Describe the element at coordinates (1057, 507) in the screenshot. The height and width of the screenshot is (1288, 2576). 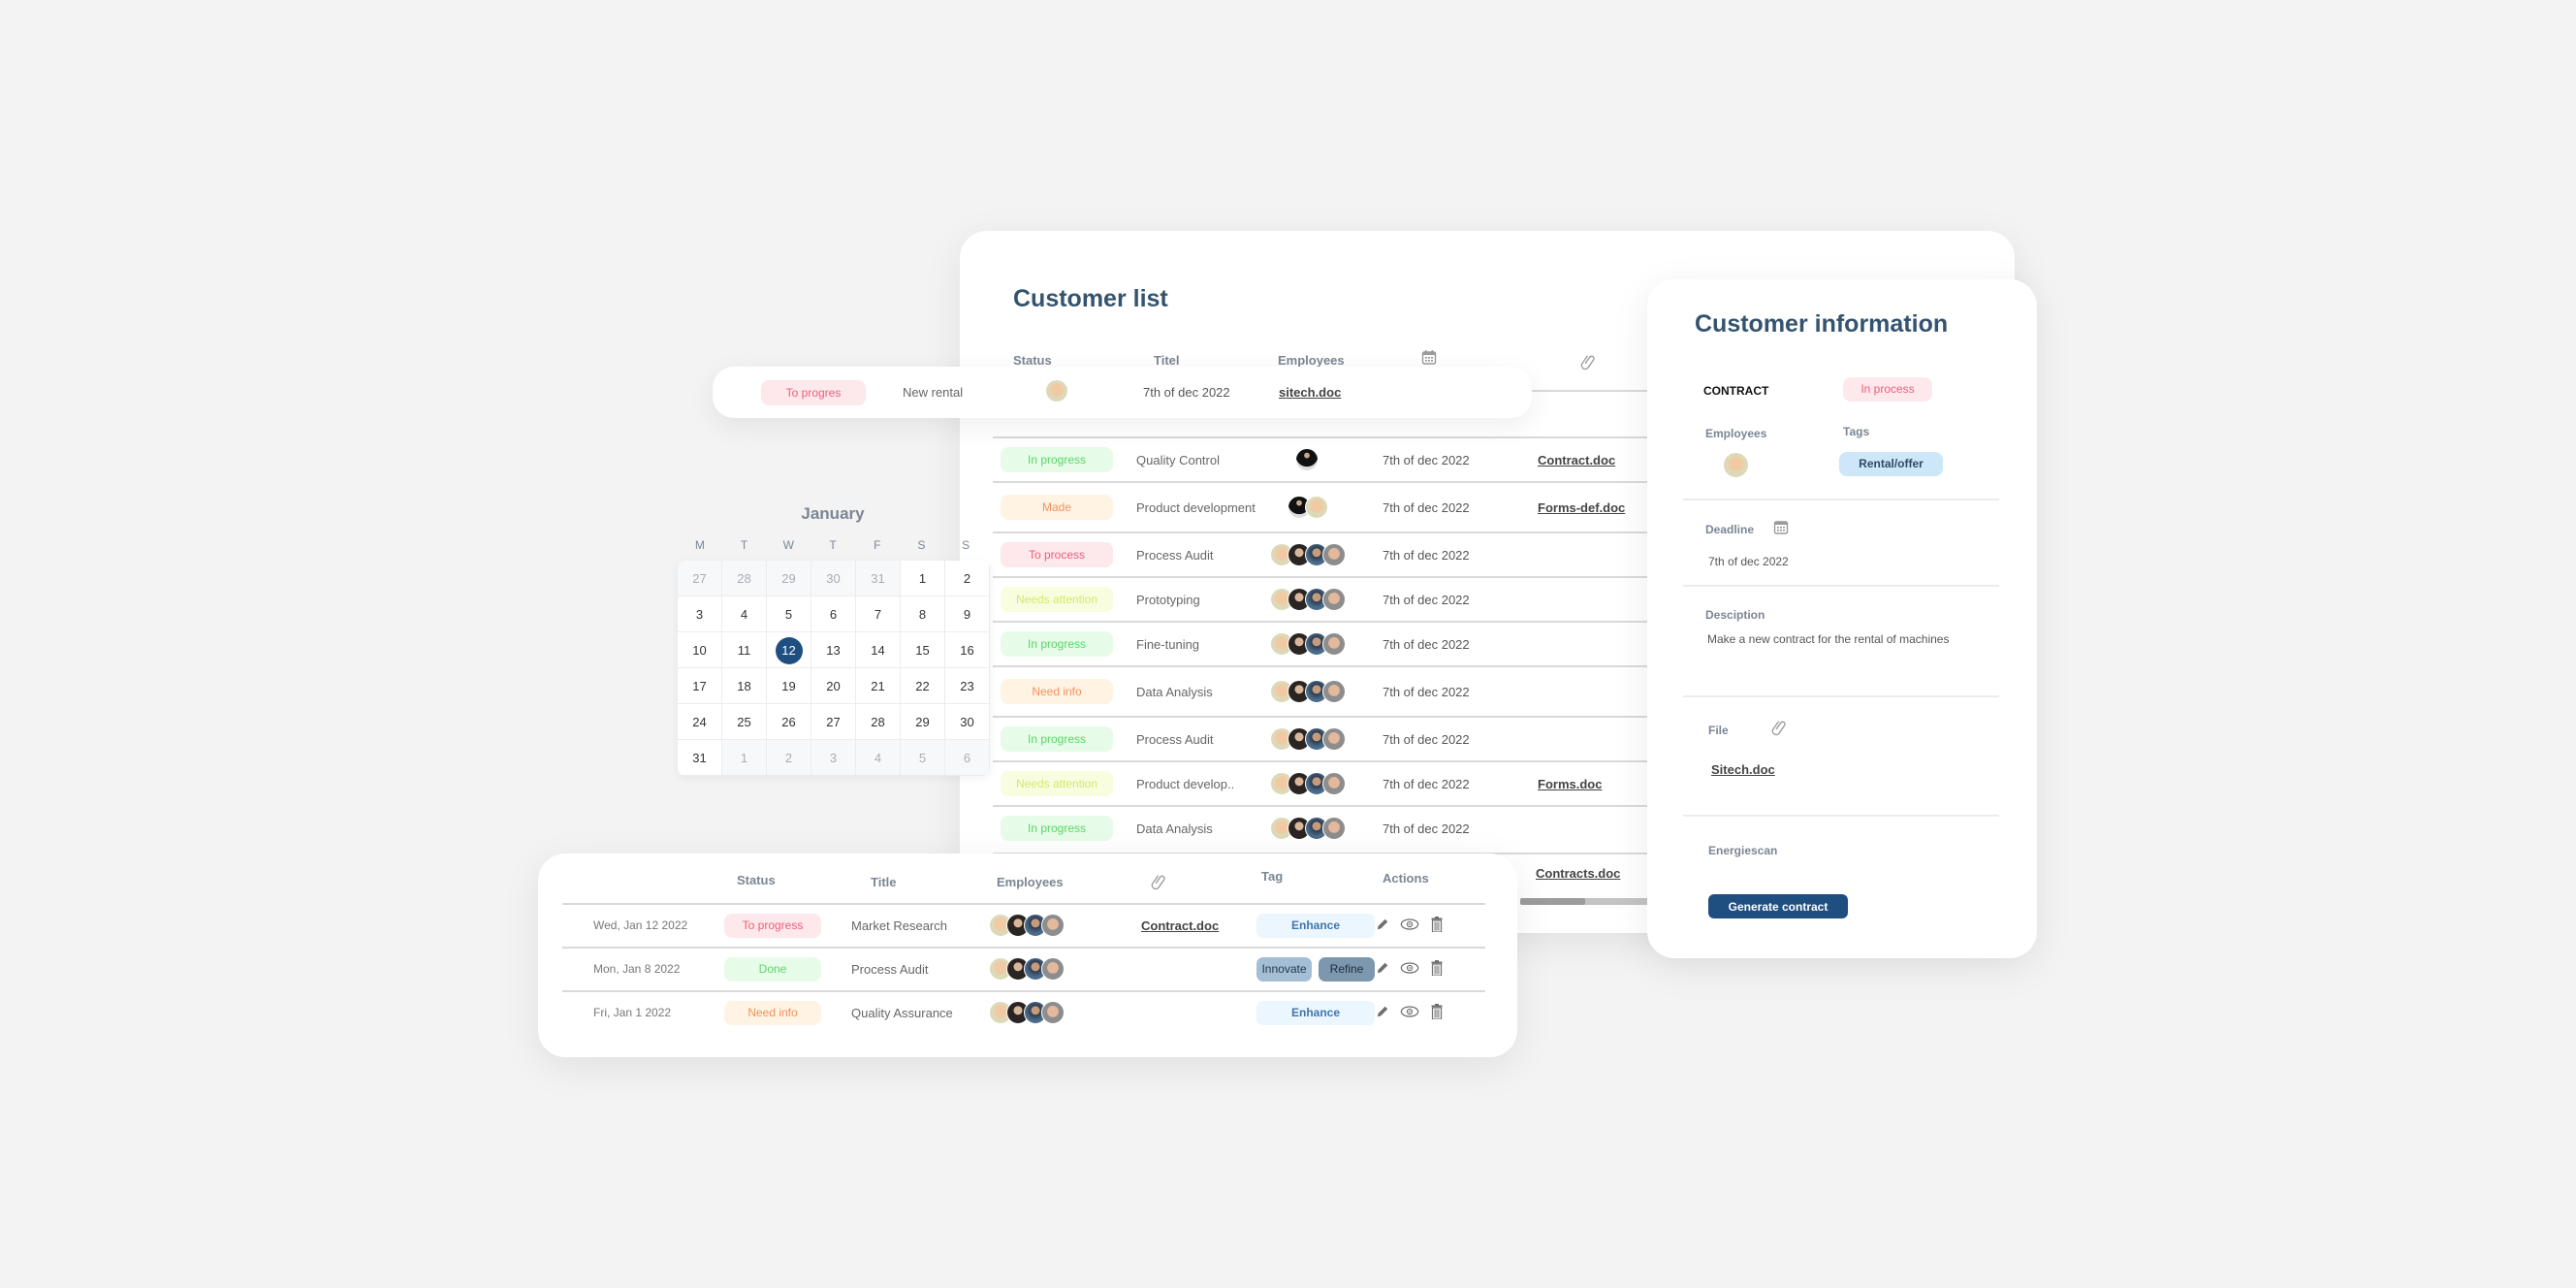
I see `status-badge: Made` at that location.